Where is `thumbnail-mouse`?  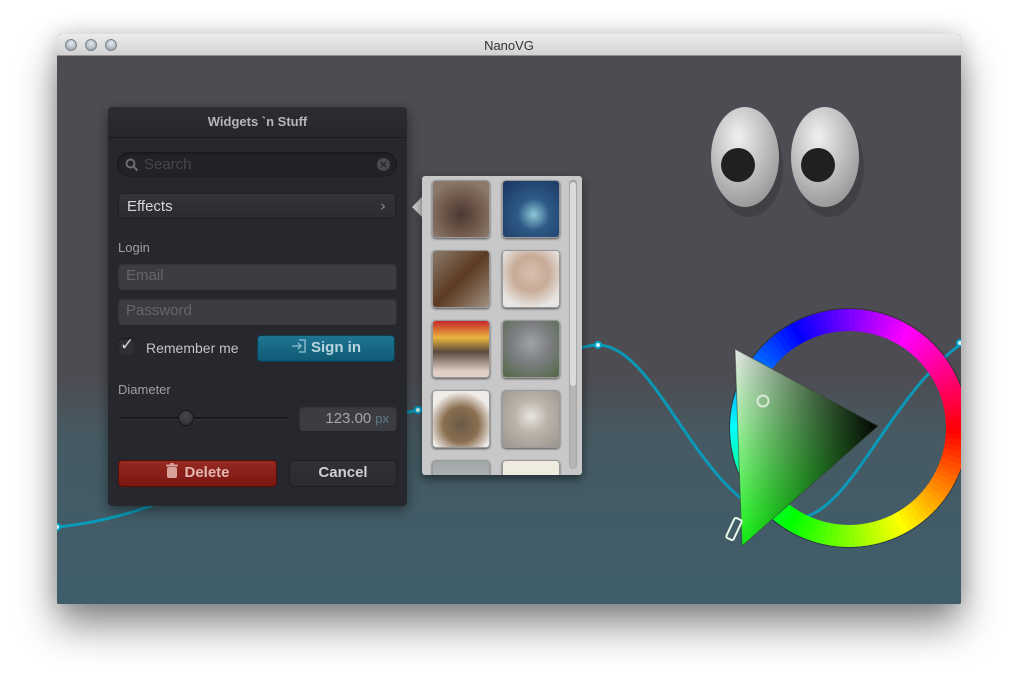 thumbnail-mouse is located at coordinates (531, 419).